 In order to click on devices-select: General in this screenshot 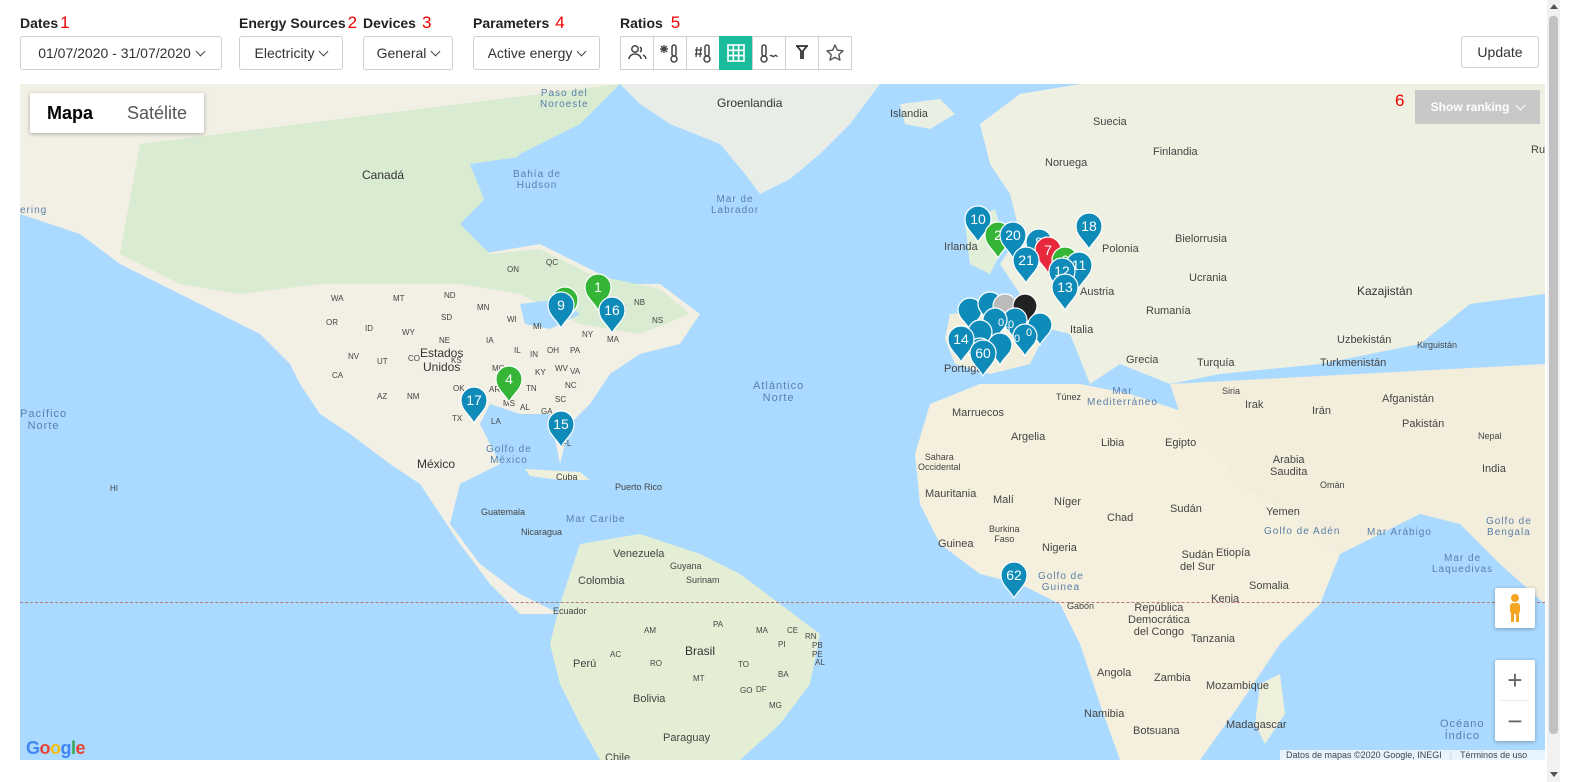, I will do `click(408, 53)`.